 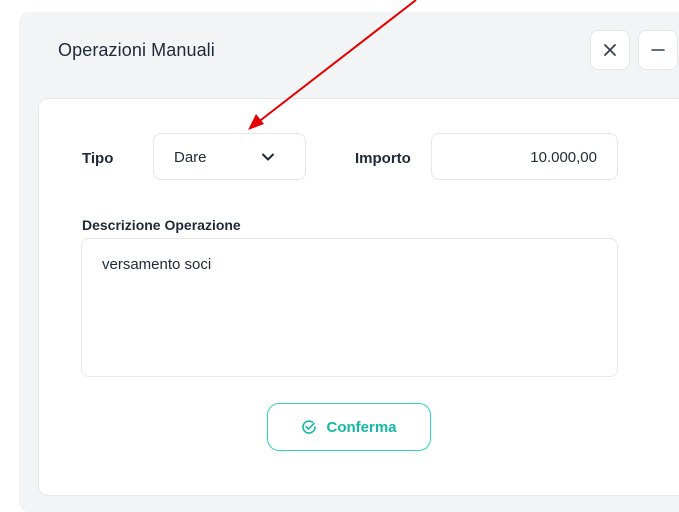 I want to click on importo-value: 10.000,00, so click(x=563, y=157).